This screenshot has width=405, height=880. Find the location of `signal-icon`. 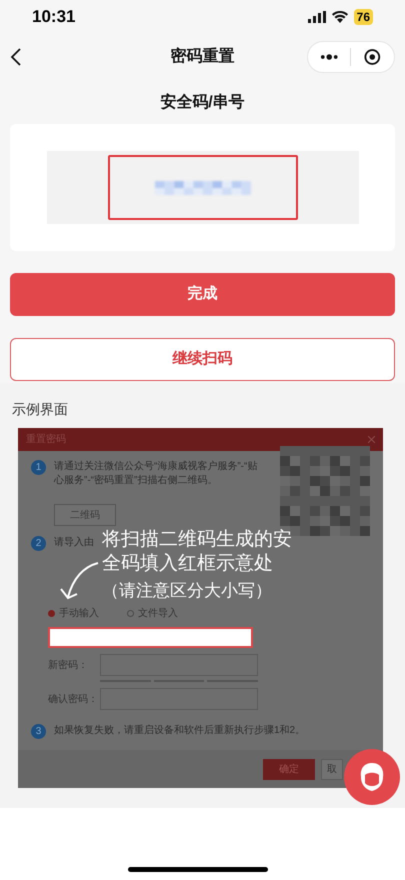

signal-icon is located at coordinates (317, 17).